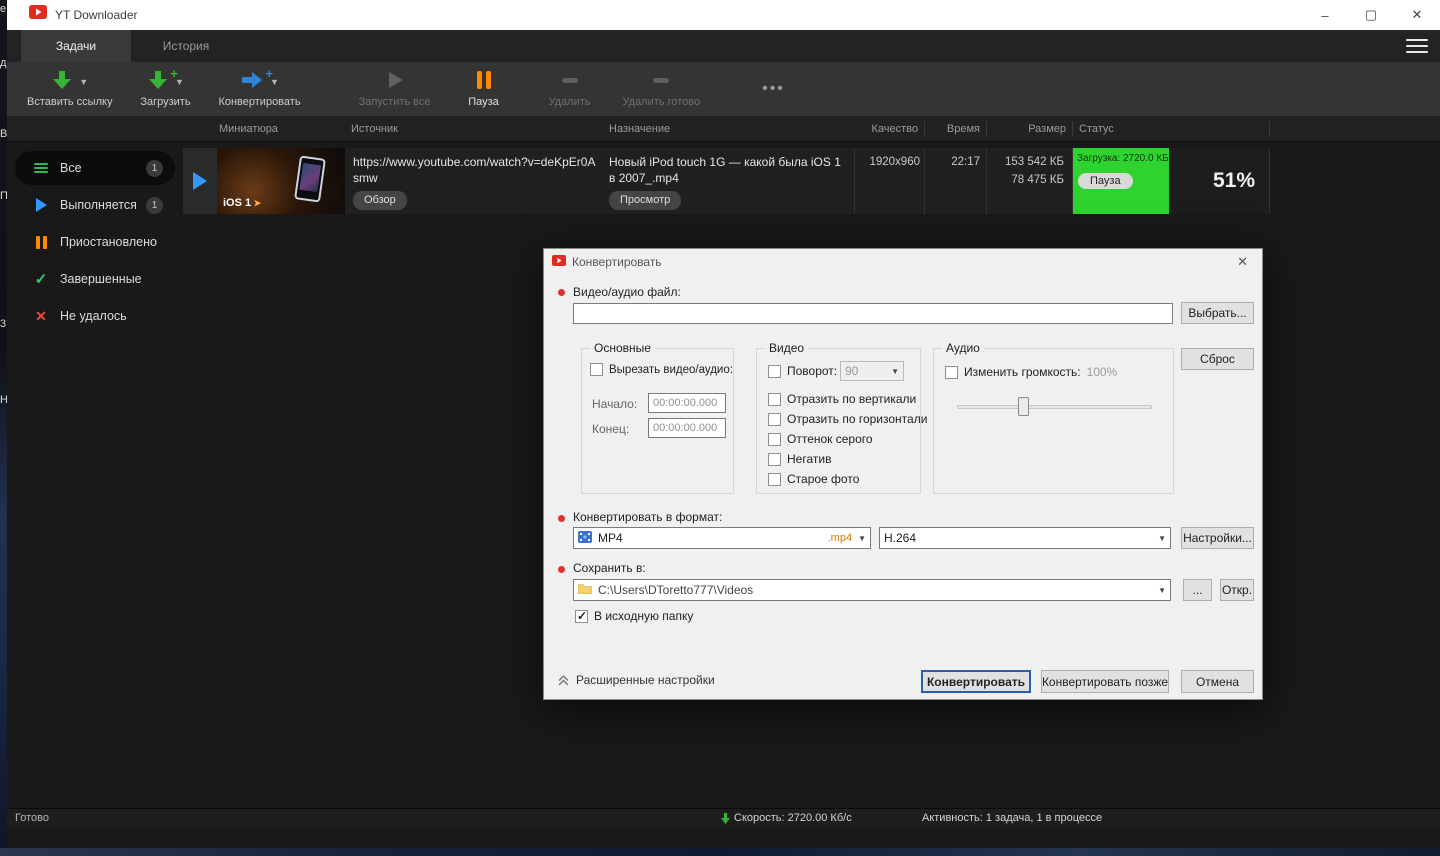 The image size is (1440, 856). Describe the element at coordinates (154, 205) in the screenshot. I see `count-badge: 1` at that location.